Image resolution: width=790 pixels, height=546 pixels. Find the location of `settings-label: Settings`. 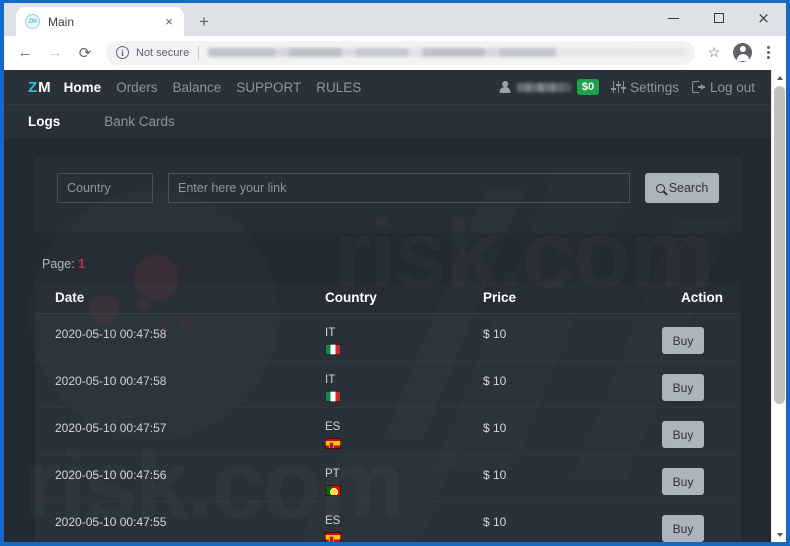

settings-label: Settings is located at coordinates (654, 87).